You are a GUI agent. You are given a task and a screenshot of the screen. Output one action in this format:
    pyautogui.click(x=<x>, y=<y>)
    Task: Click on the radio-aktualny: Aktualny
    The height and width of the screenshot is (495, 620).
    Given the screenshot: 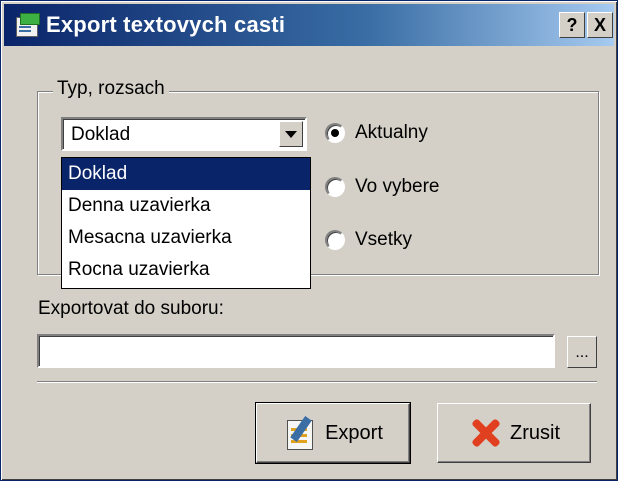 What is the action you would take?
    pyautogui.click(x=376, y=133)
    